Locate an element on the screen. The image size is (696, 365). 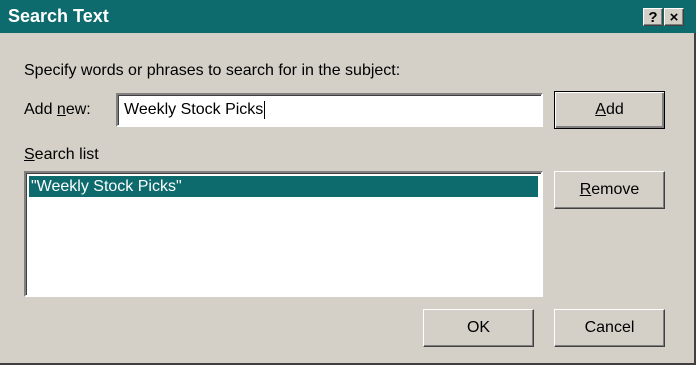
help-button: ? is located at coordinates (653, 17).